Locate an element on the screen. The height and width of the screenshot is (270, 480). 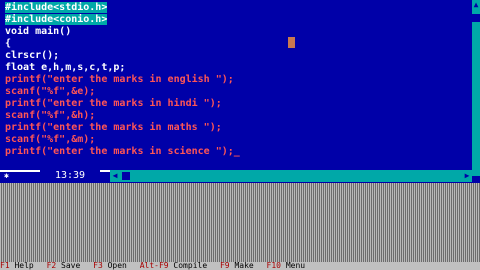
code-line: { is located at coordinates (8, 44).